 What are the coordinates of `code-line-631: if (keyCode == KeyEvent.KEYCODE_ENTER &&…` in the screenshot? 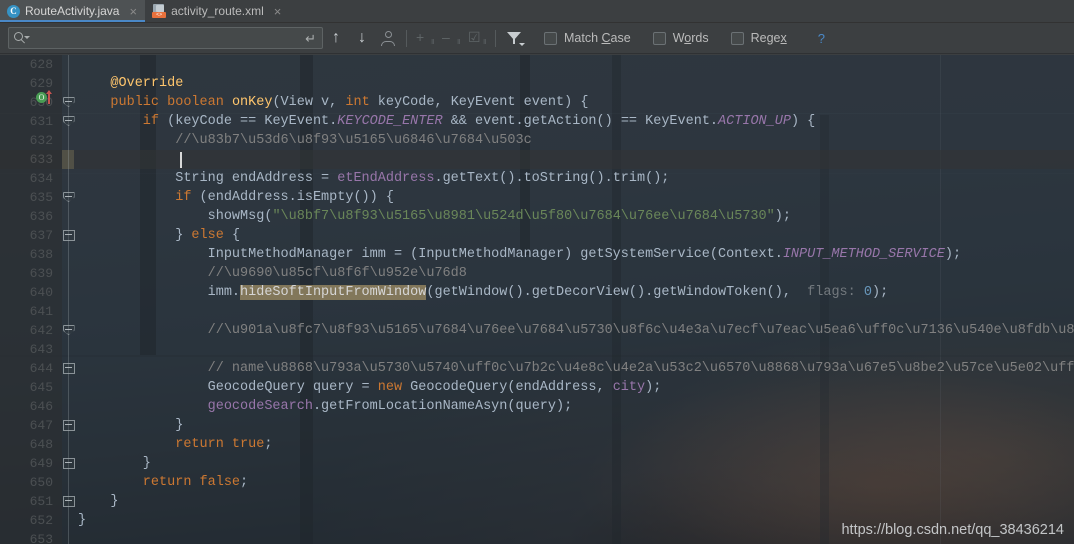 It's located at (447, 121).